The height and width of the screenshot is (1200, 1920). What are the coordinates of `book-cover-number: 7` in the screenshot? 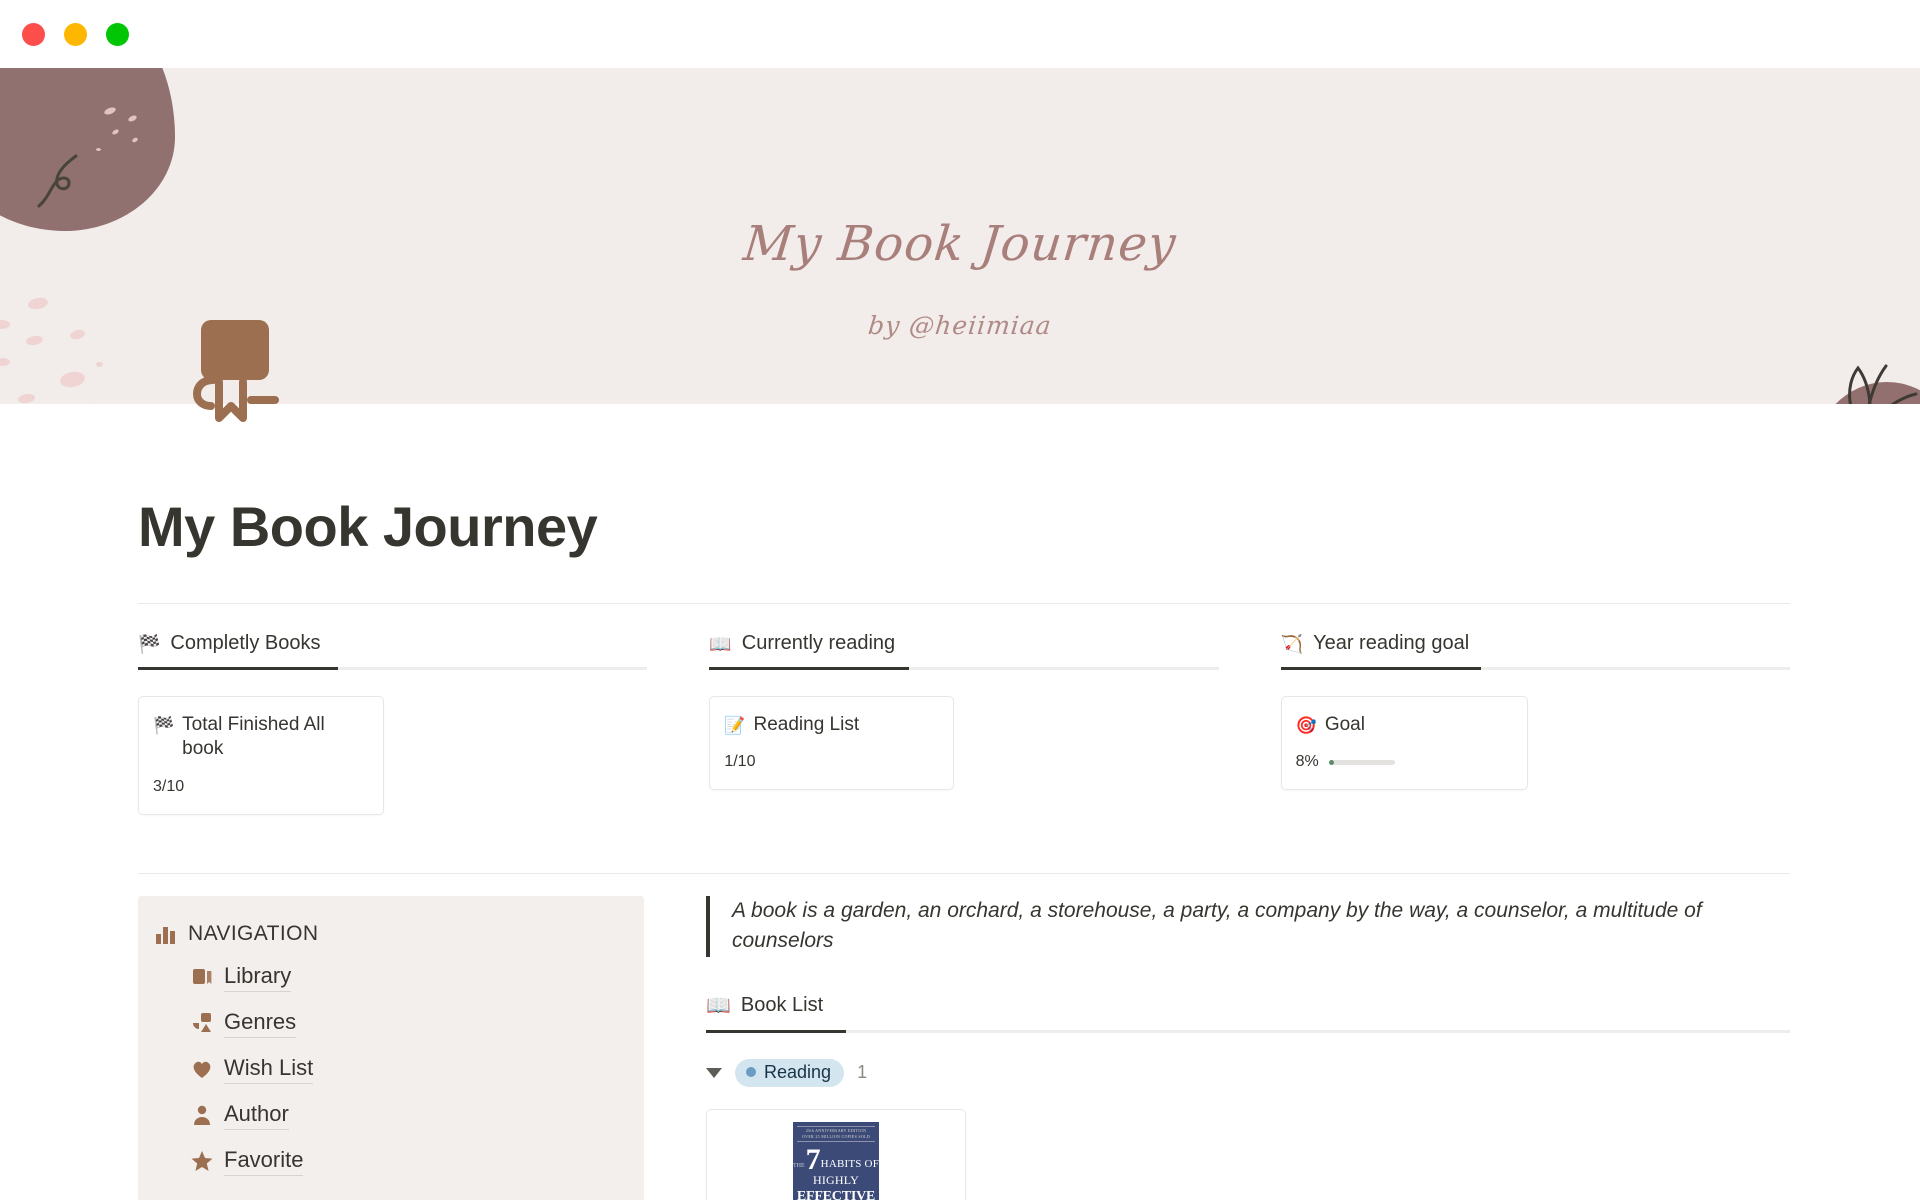 It's located at (813, 1159).